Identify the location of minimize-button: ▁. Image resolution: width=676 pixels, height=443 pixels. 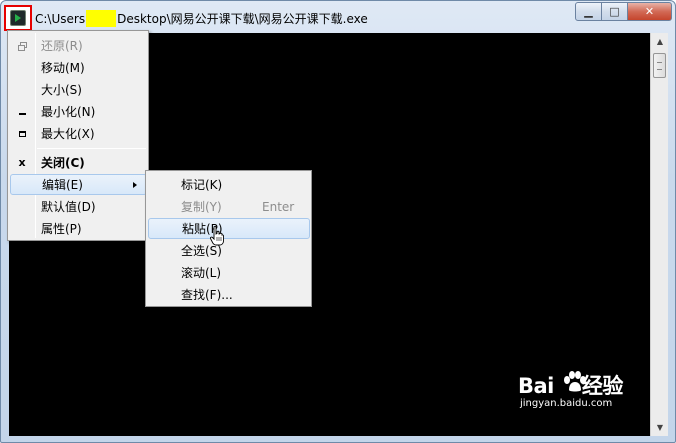
(588, 11).